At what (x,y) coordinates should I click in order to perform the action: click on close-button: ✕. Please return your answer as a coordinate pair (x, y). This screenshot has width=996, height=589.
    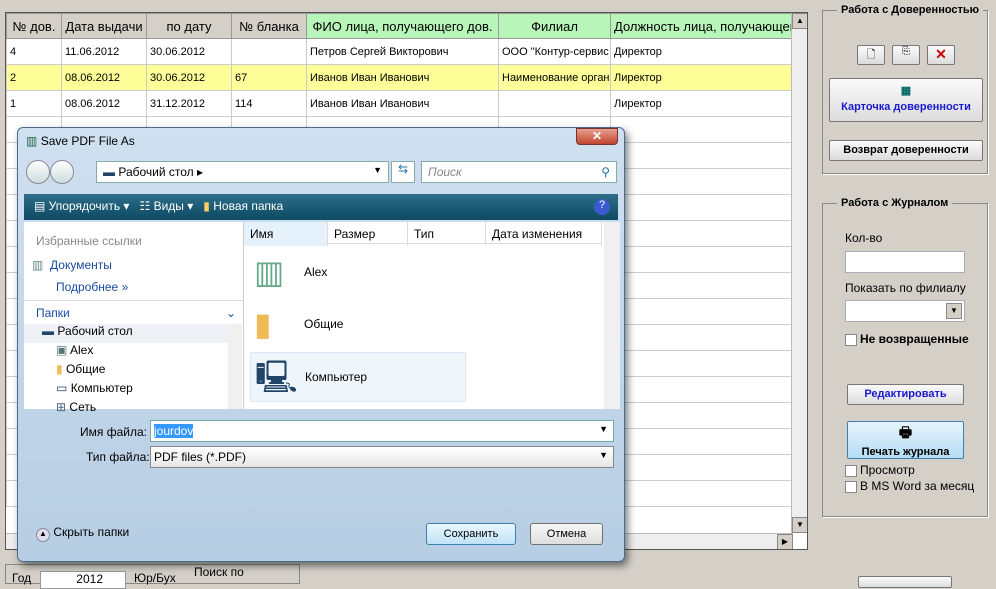
    Looking at the image, I should click on (597, 136).